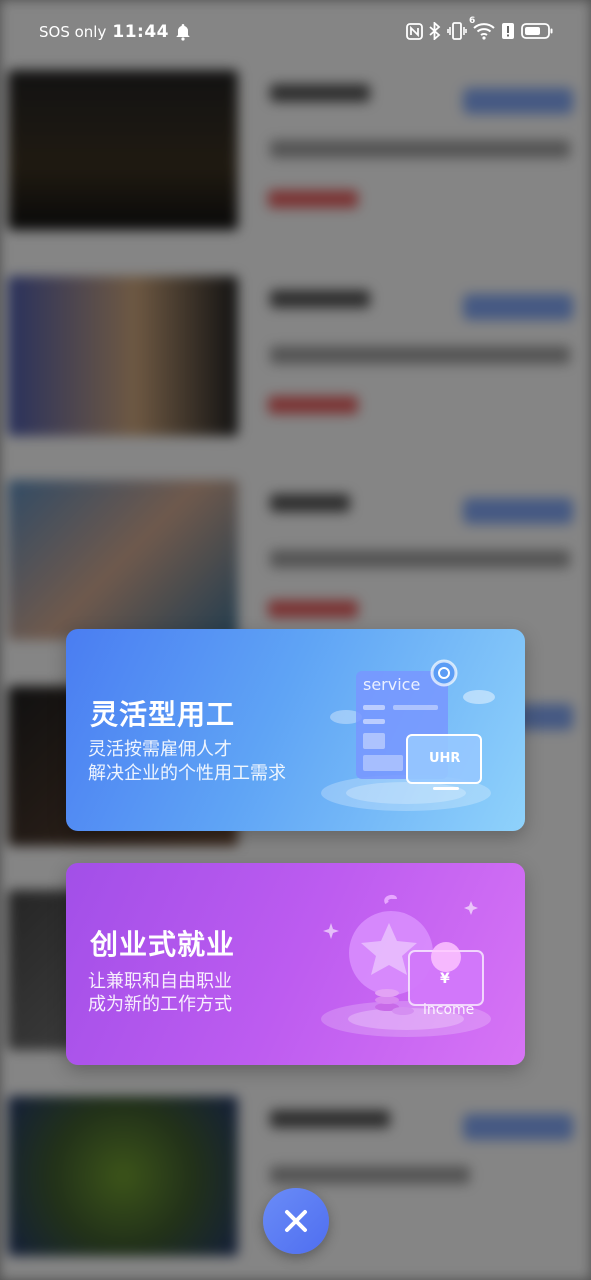 The height and width of the screenshot is (1280, 591). Describe the element at coordinates (445, 979) in the screenshot. I see `yen-symbol: ¥` at that location.